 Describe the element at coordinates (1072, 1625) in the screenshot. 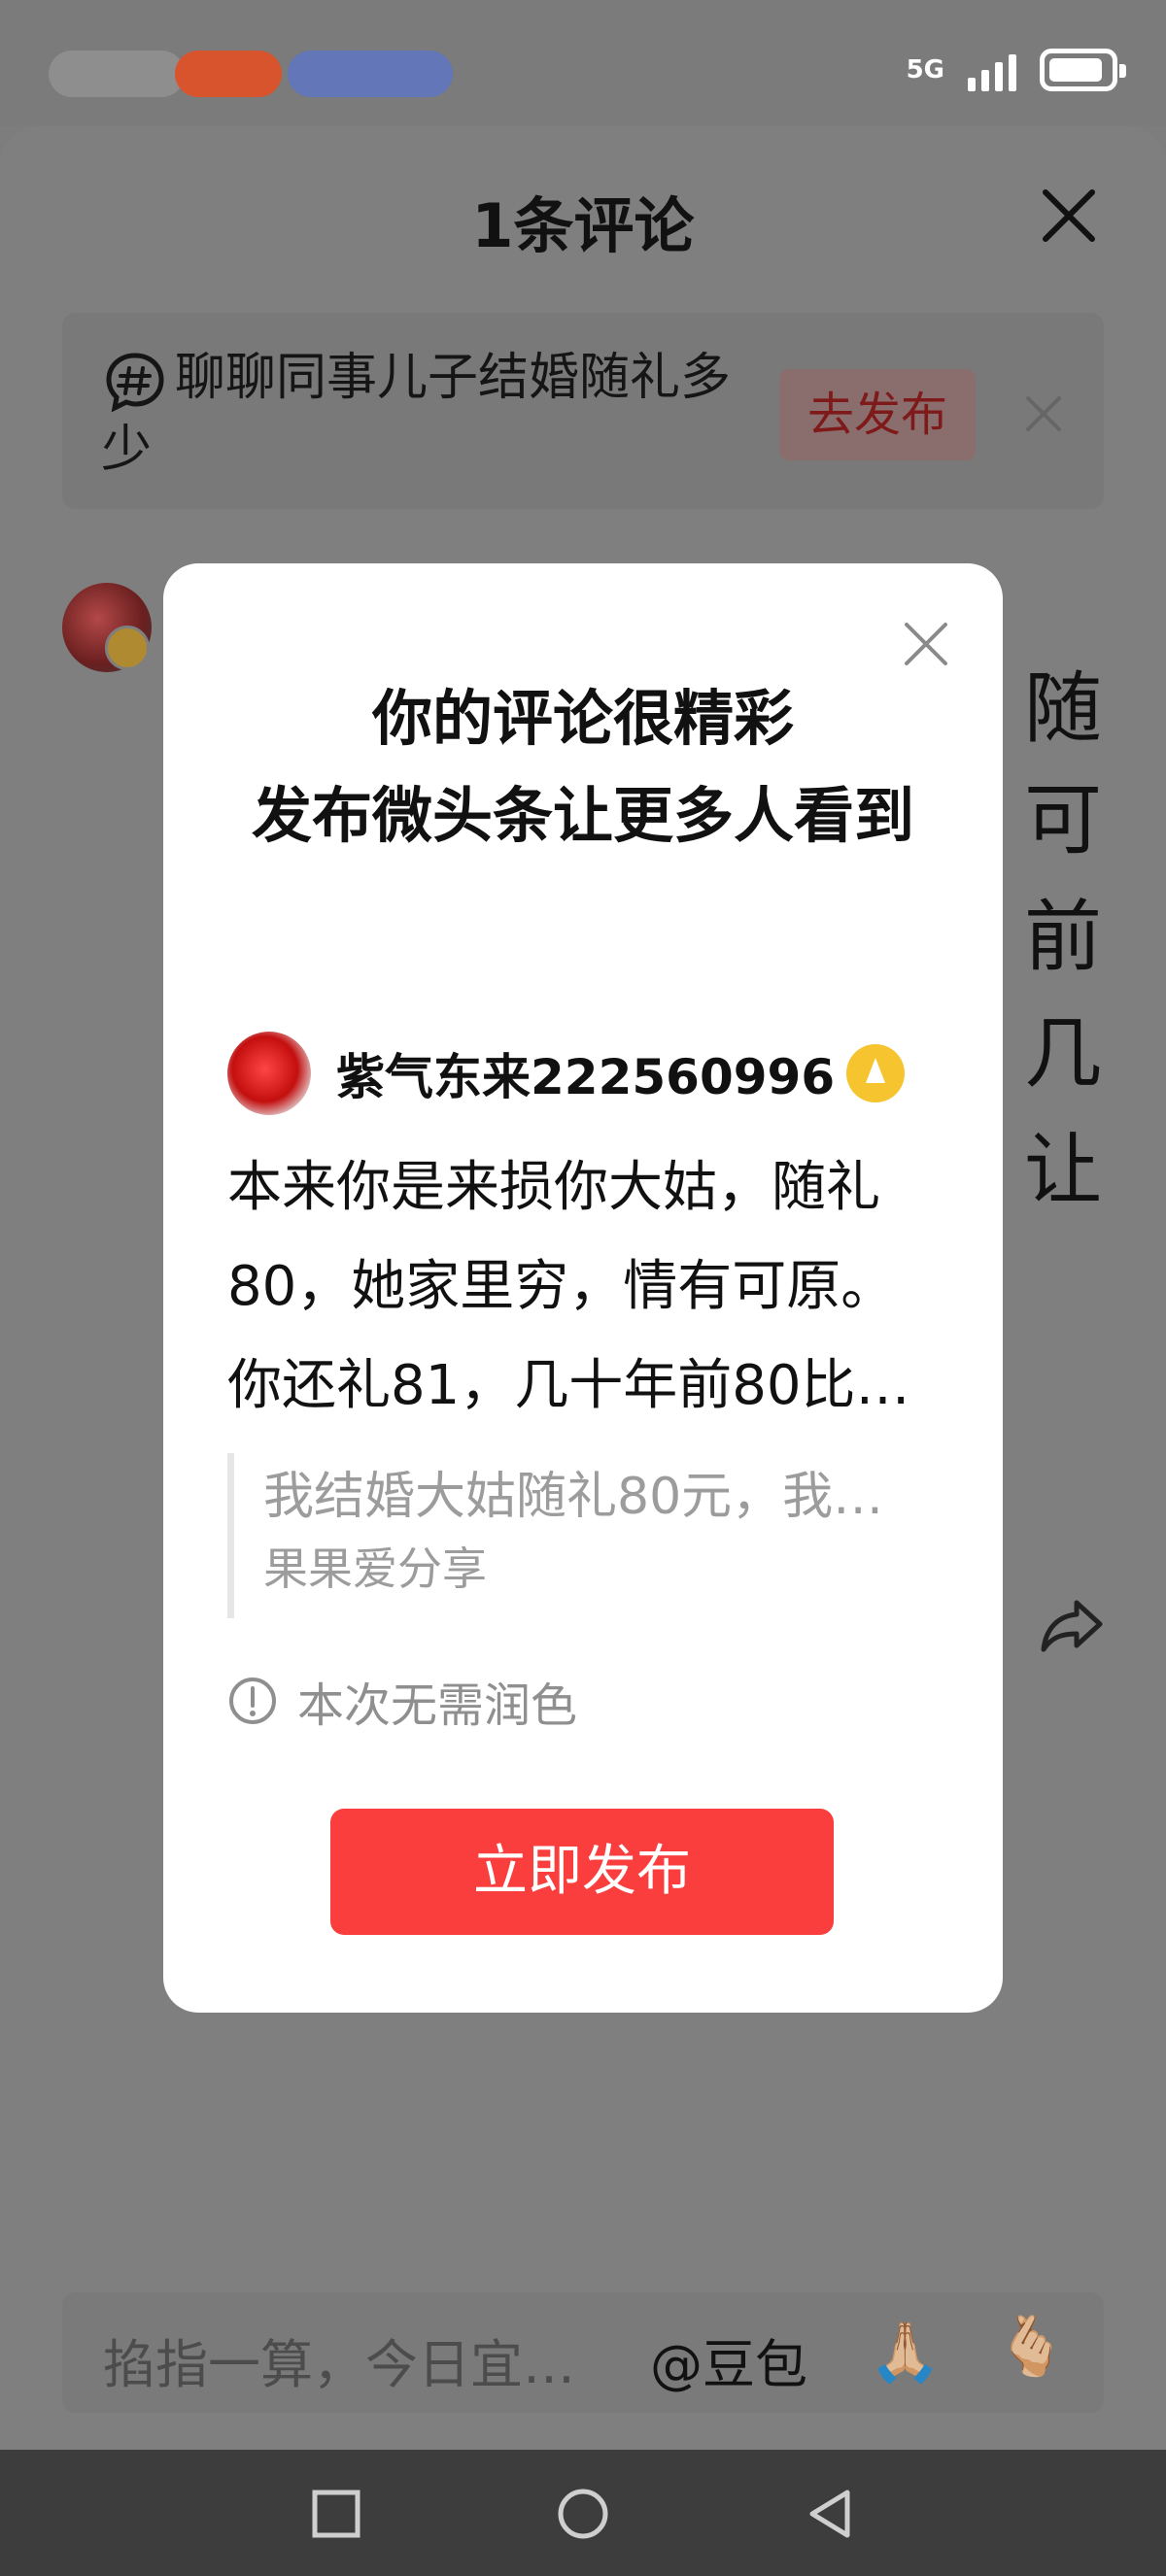

I see `share-icon` at that location.